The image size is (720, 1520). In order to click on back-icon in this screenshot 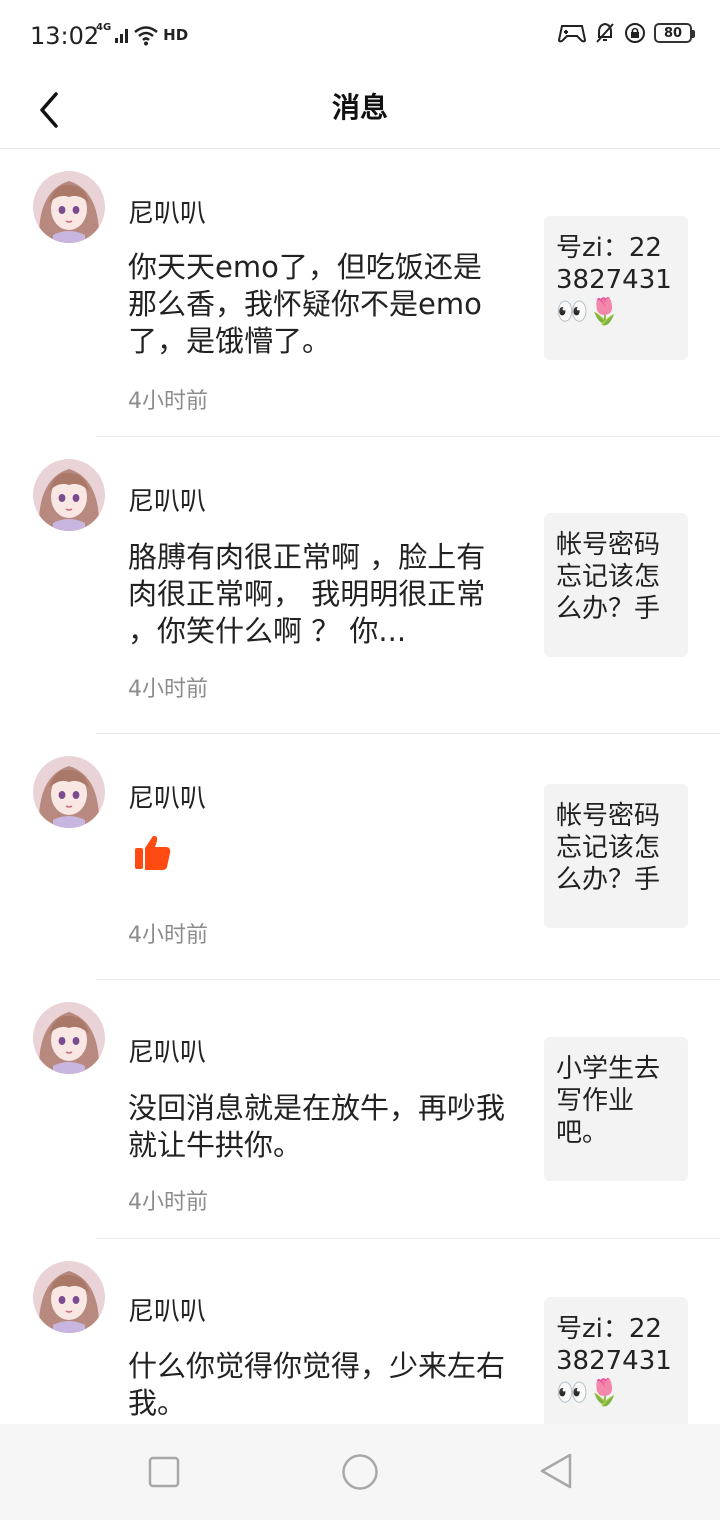, I will do `click(556, 1471)`.